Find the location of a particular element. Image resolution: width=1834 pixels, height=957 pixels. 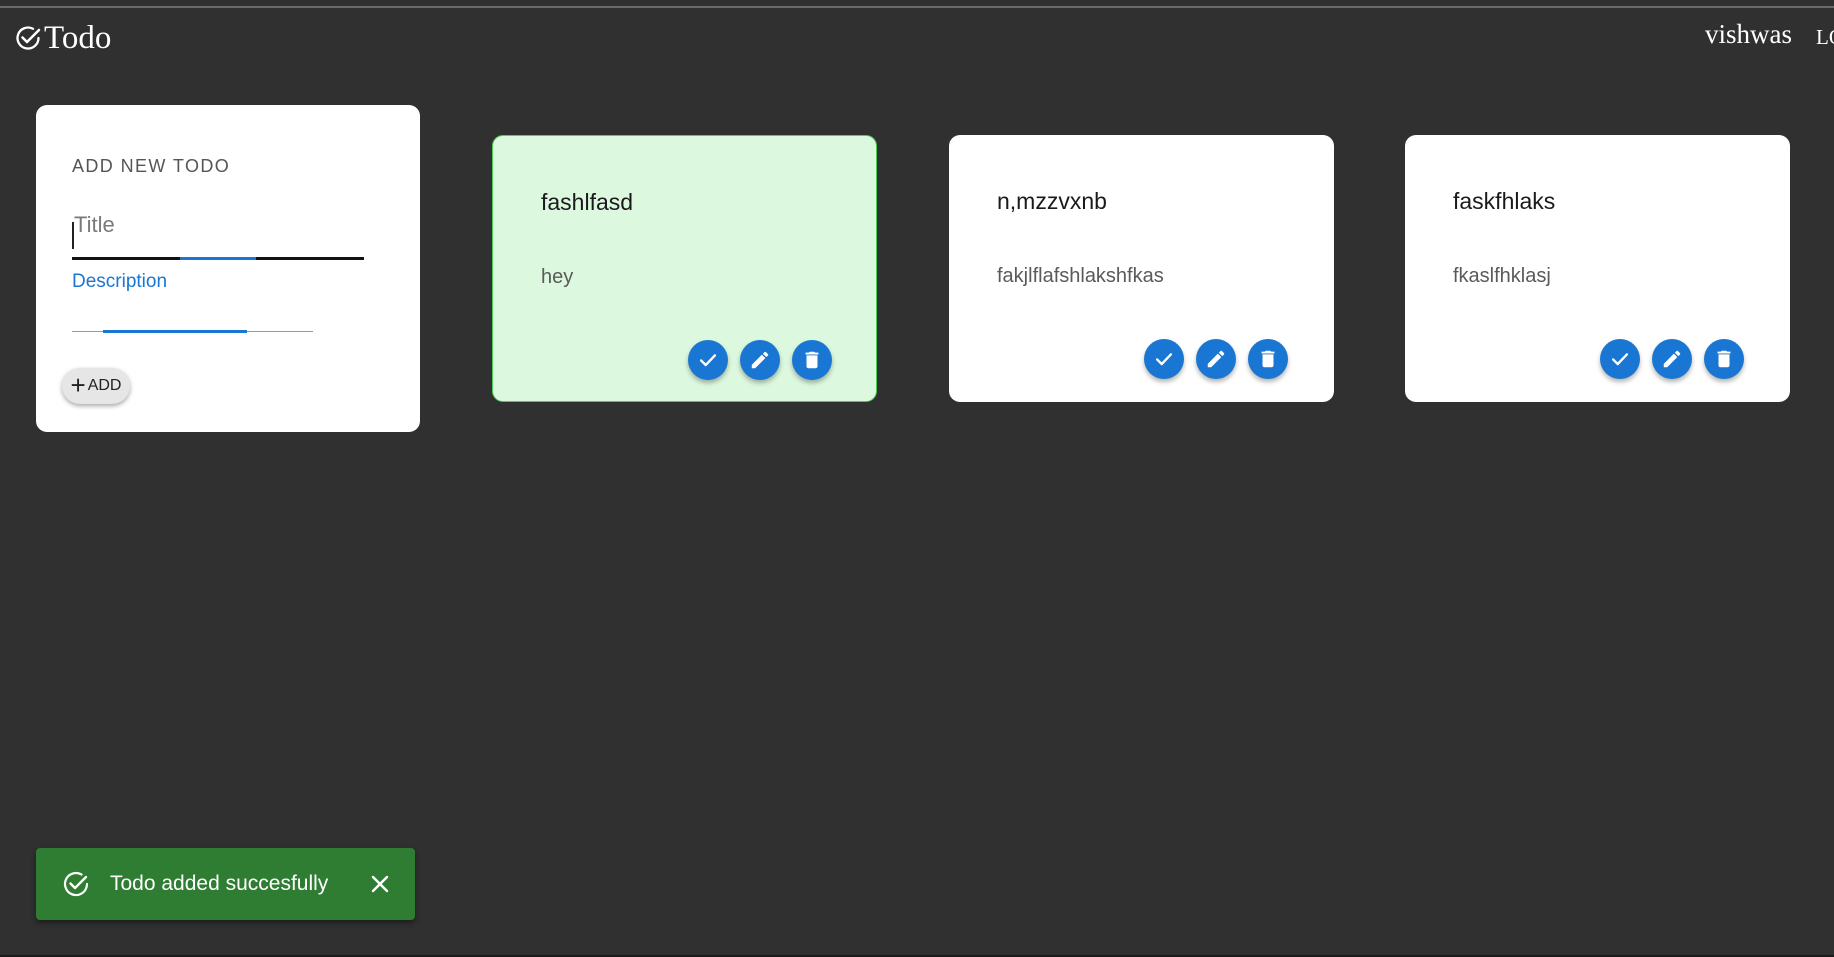

check-circle-icon is located at coordinates (28, 38).